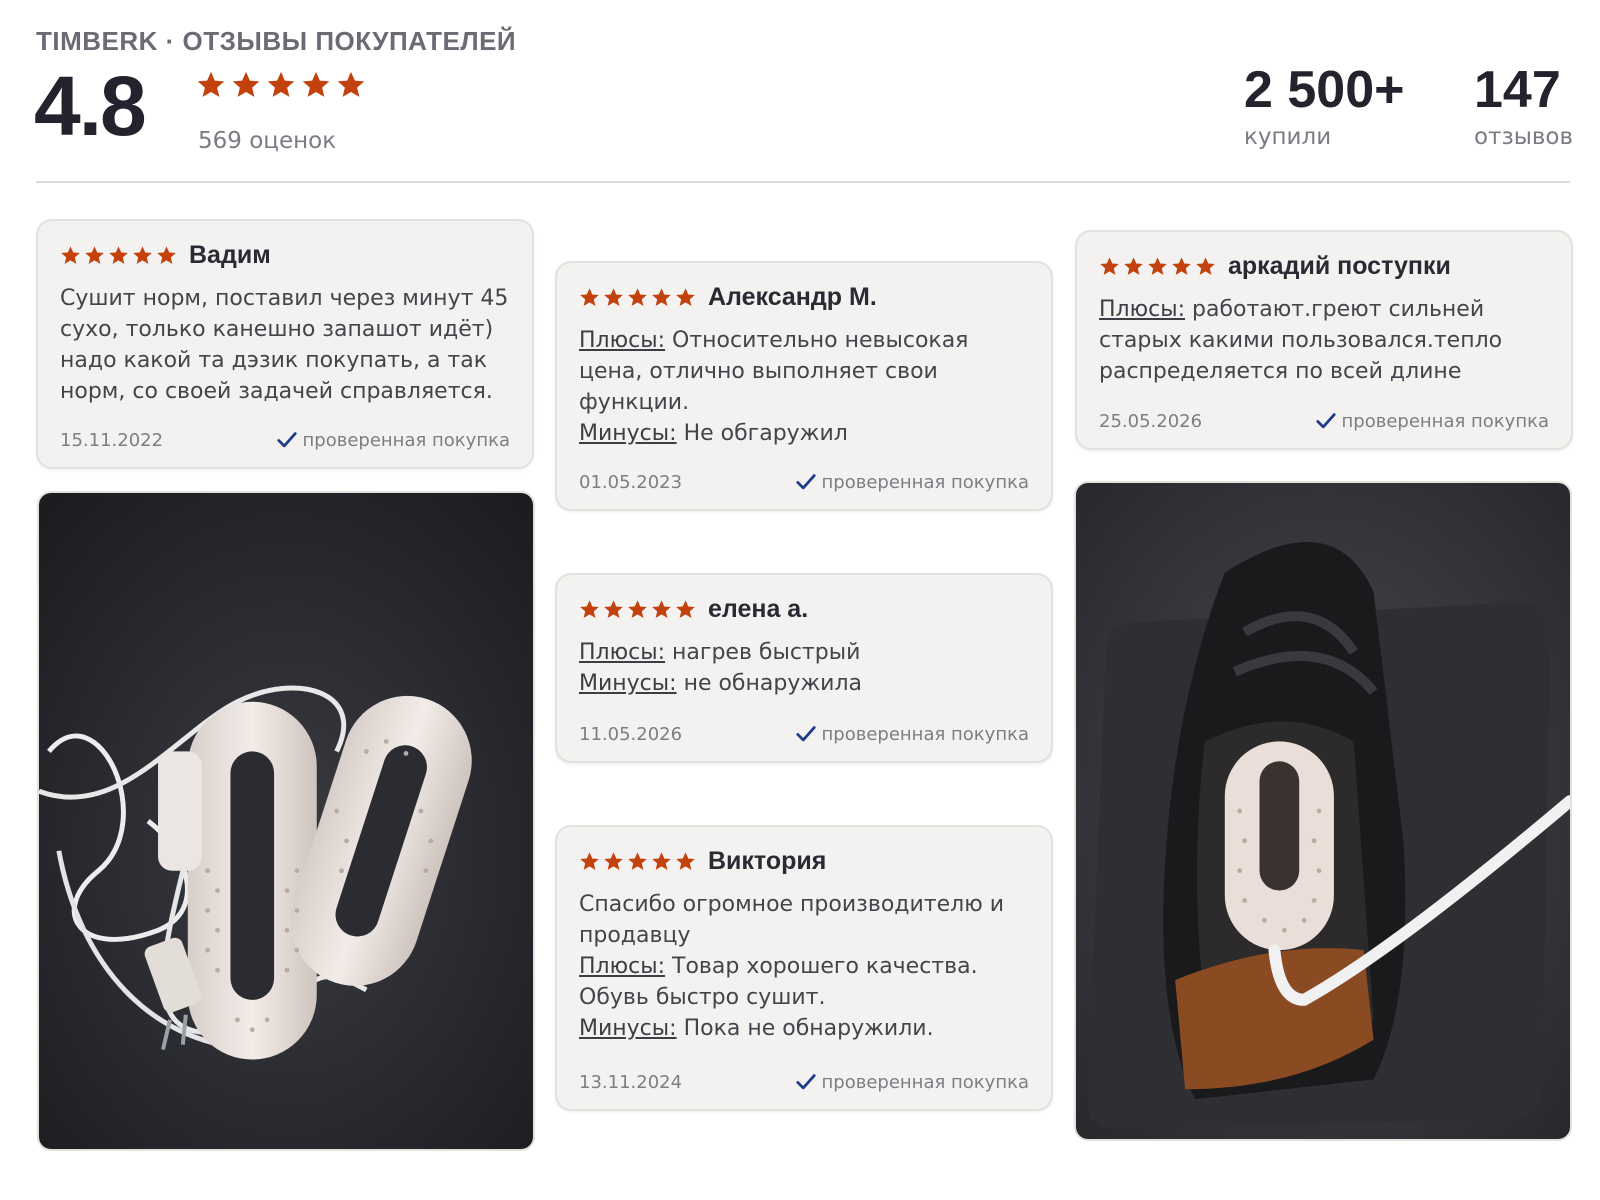 The height and width of the screenshot is (1200, 1600). I want to click on stat-bought-label: купили, so click(1288, 137).